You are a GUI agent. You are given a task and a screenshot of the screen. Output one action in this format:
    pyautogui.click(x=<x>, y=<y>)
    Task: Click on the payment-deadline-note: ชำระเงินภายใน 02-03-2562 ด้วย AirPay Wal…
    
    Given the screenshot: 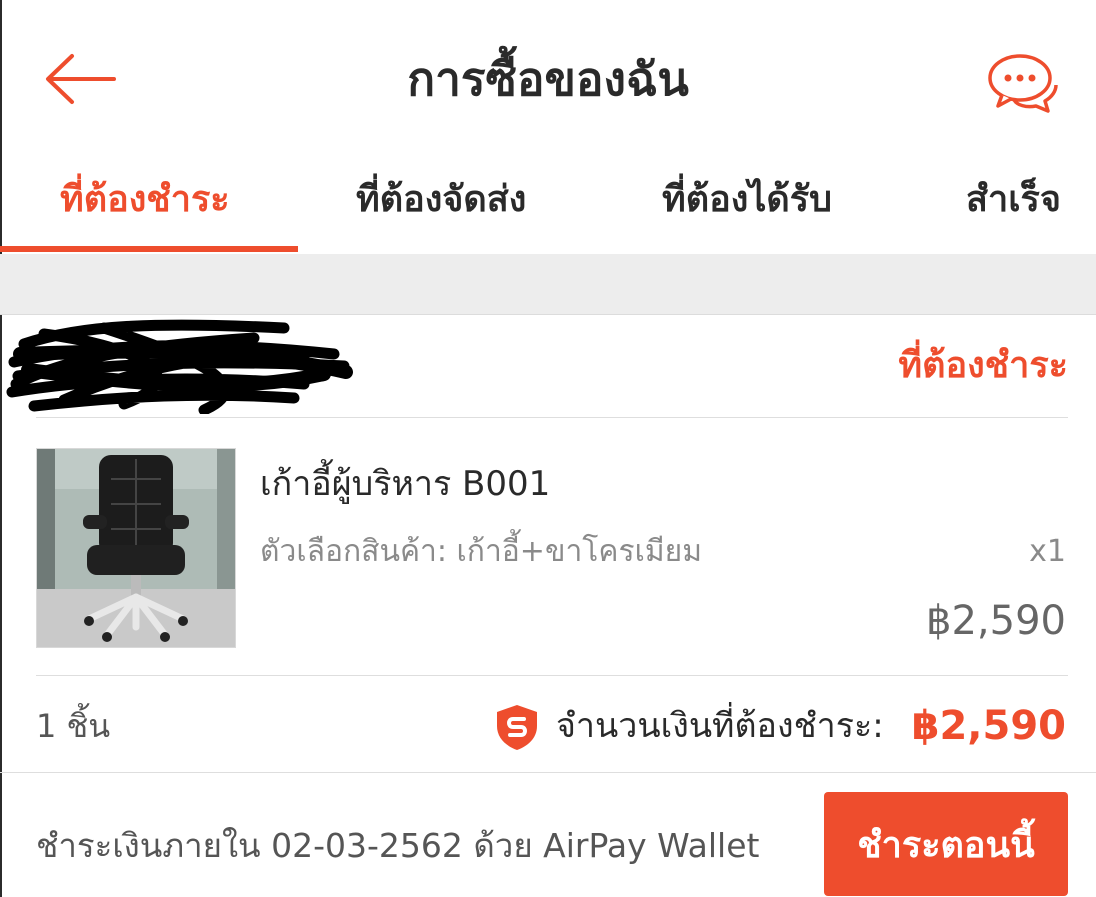 What is the action you would take?
    pyautogui.click(x=398, y=845)
    